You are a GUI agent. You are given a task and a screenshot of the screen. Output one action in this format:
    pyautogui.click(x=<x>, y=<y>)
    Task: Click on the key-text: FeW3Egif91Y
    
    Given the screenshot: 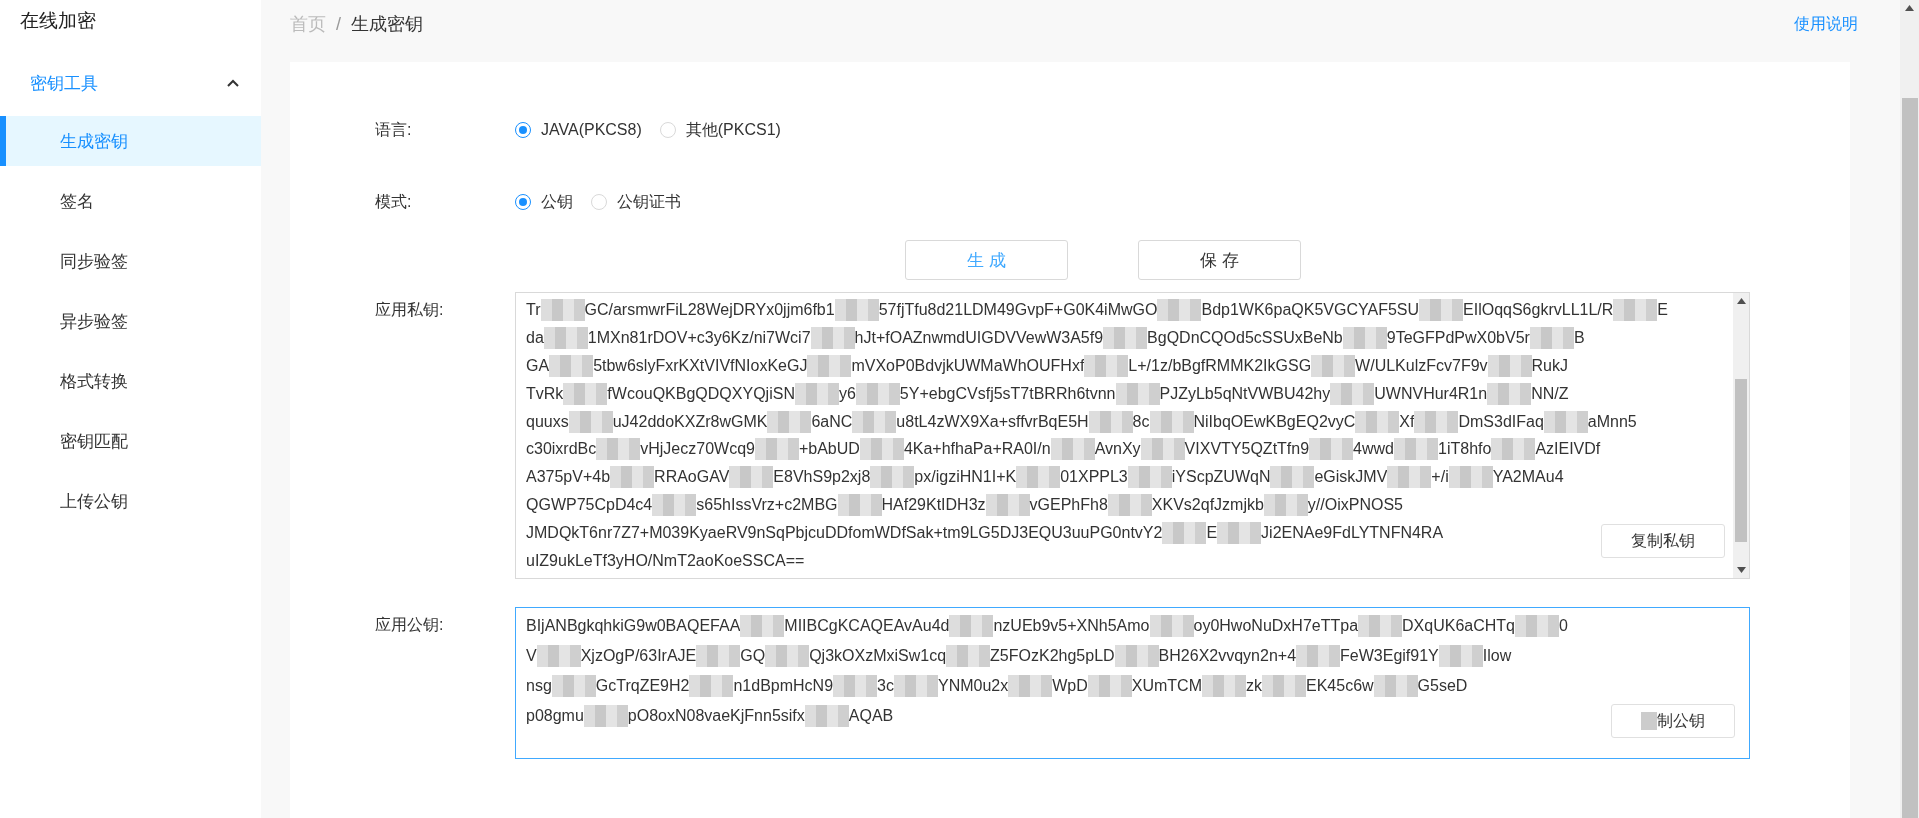 What is the action you would take?
    pyautogui.click(x=1389, y=656)
    